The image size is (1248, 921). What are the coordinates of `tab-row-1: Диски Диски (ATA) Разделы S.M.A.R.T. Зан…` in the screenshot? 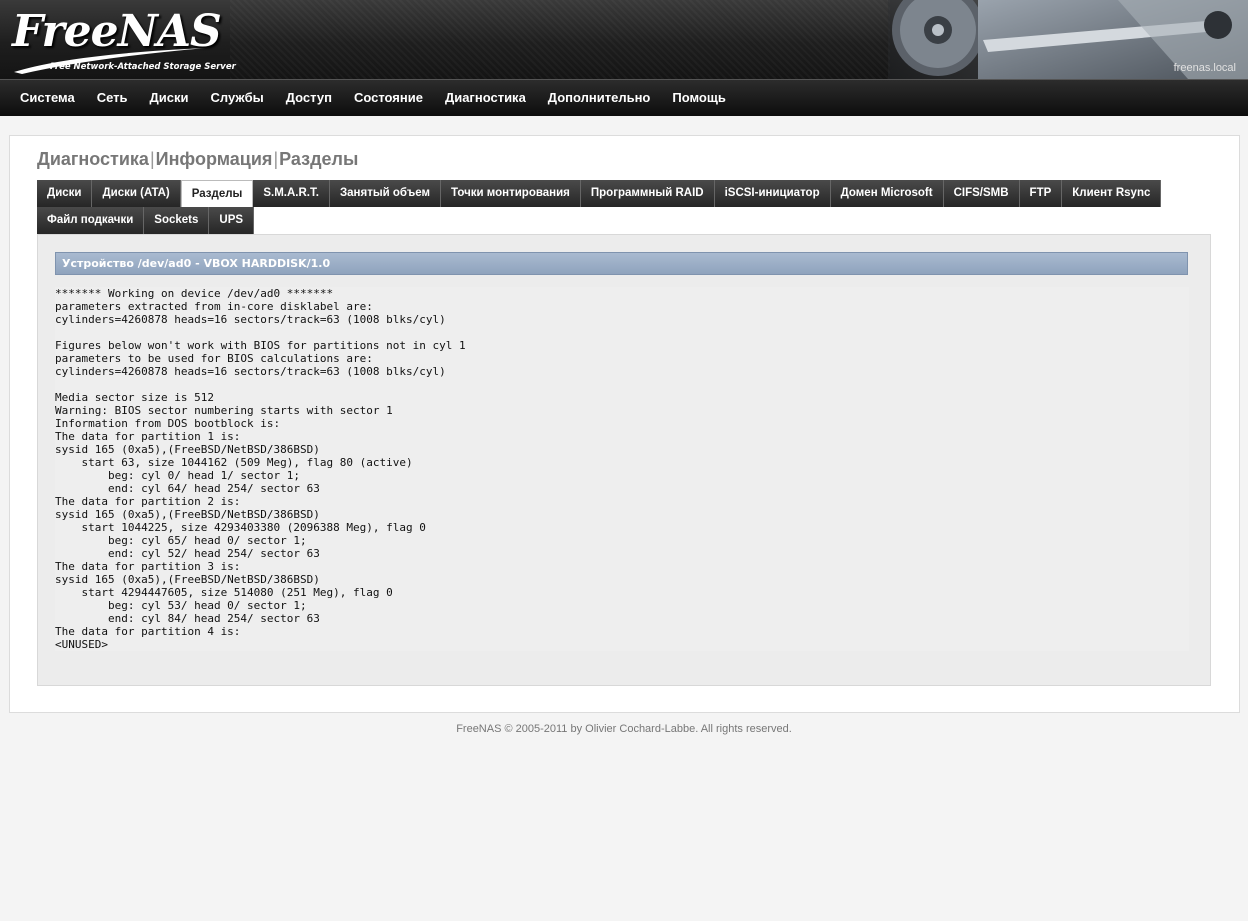 It's located at (612, 193).